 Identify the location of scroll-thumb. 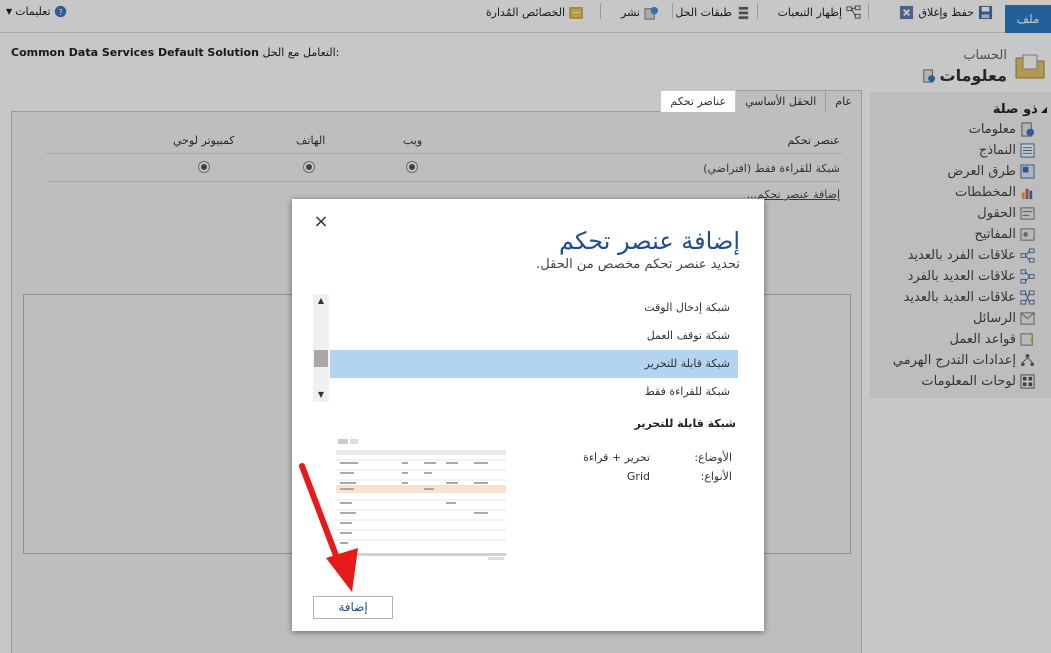
(321, 358).